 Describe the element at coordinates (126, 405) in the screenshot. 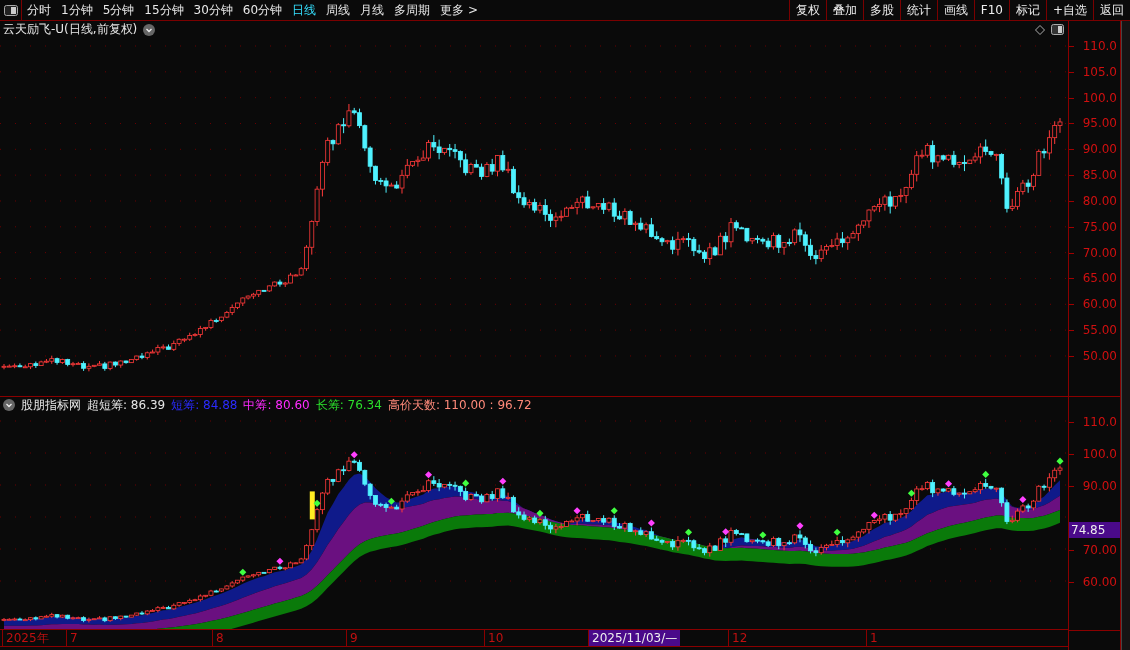

I see `indicator-value: 超短筹: 86.39` at that location.